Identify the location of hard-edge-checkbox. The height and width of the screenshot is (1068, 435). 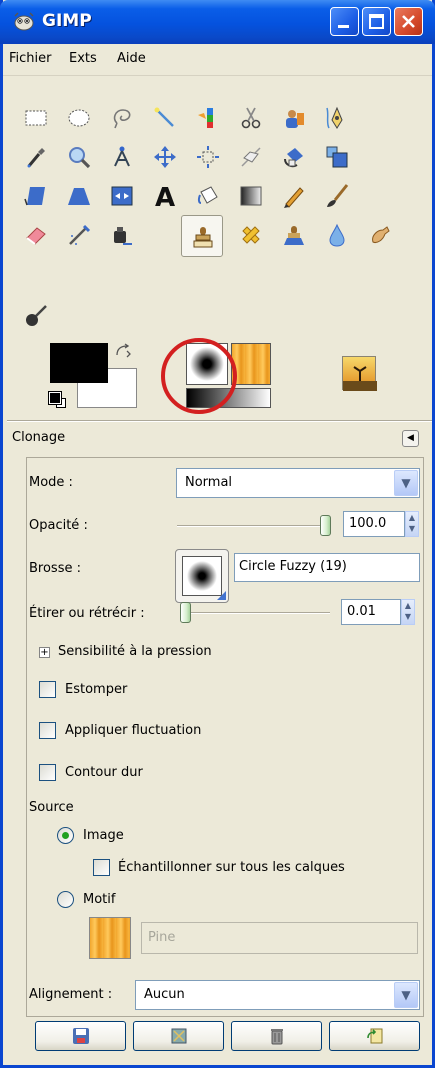
(47, 772).